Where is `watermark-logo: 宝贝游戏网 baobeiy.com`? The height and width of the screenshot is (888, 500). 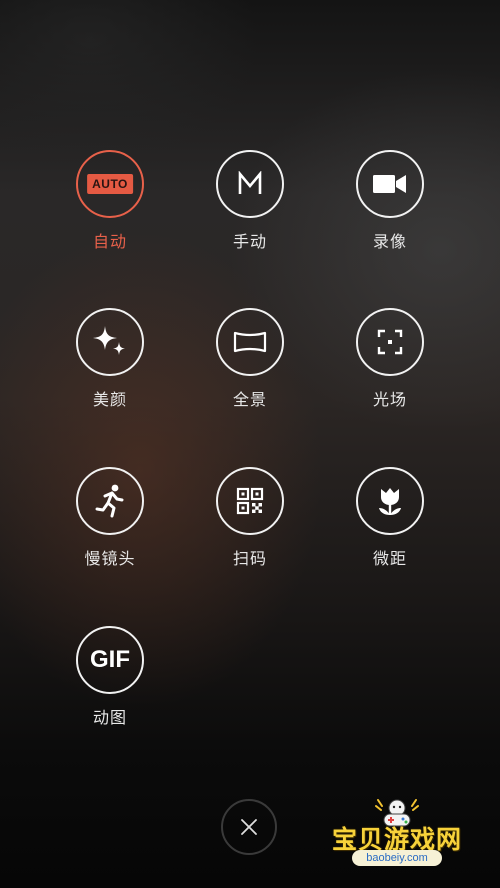
watermark-logo: 宝贝游戏网 baobeiy.com is located at coordinates (397, 834).